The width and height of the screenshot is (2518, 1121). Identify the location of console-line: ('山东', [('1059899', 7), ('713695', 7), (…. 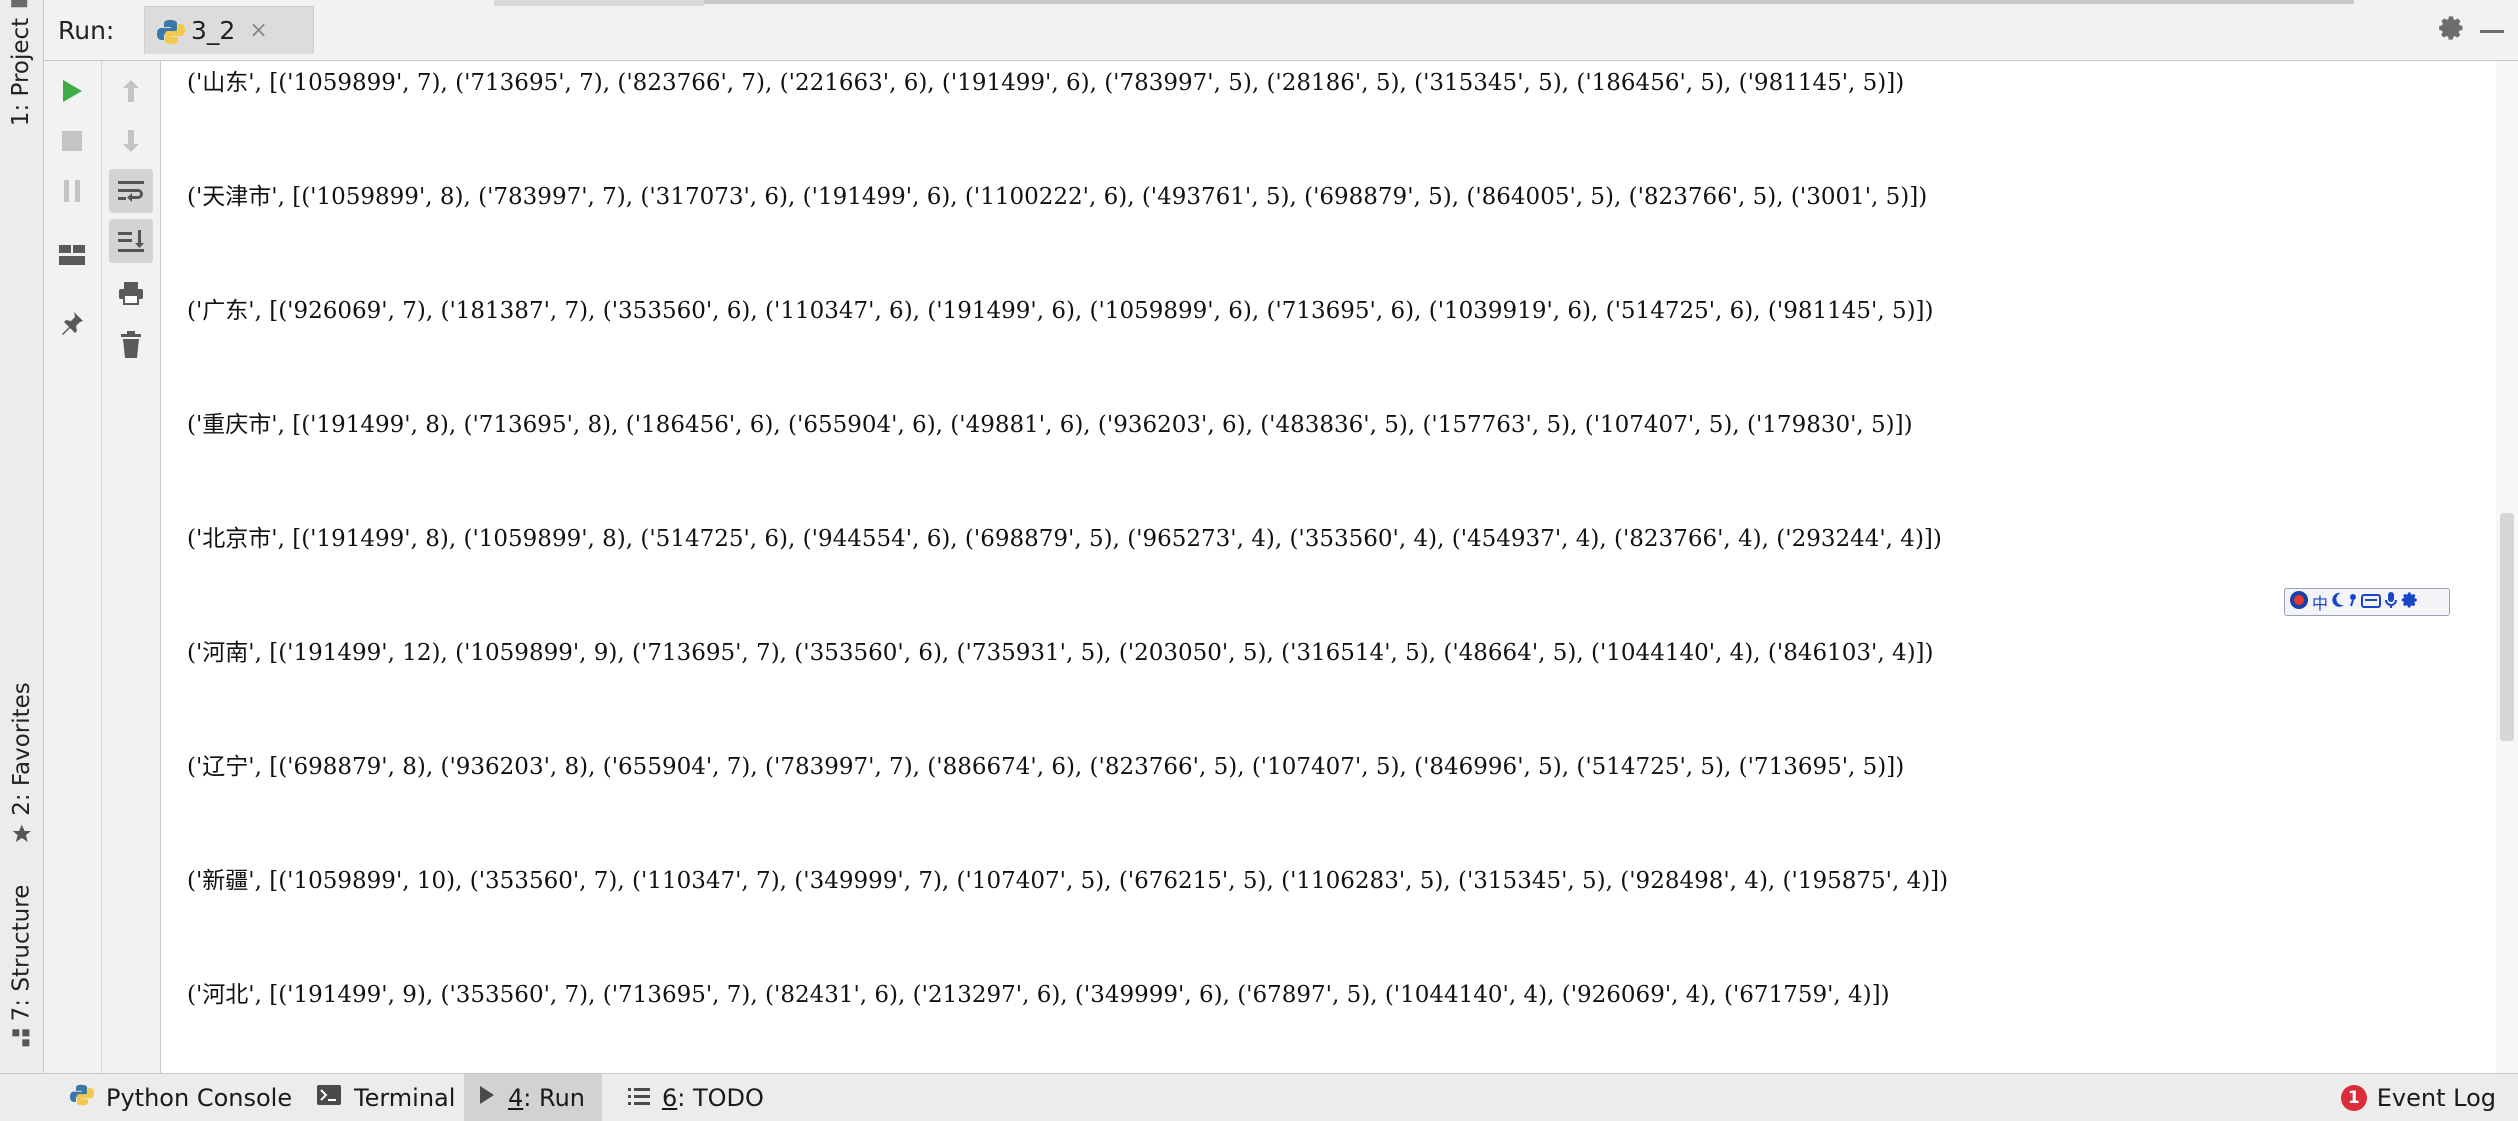
(1046, 83).